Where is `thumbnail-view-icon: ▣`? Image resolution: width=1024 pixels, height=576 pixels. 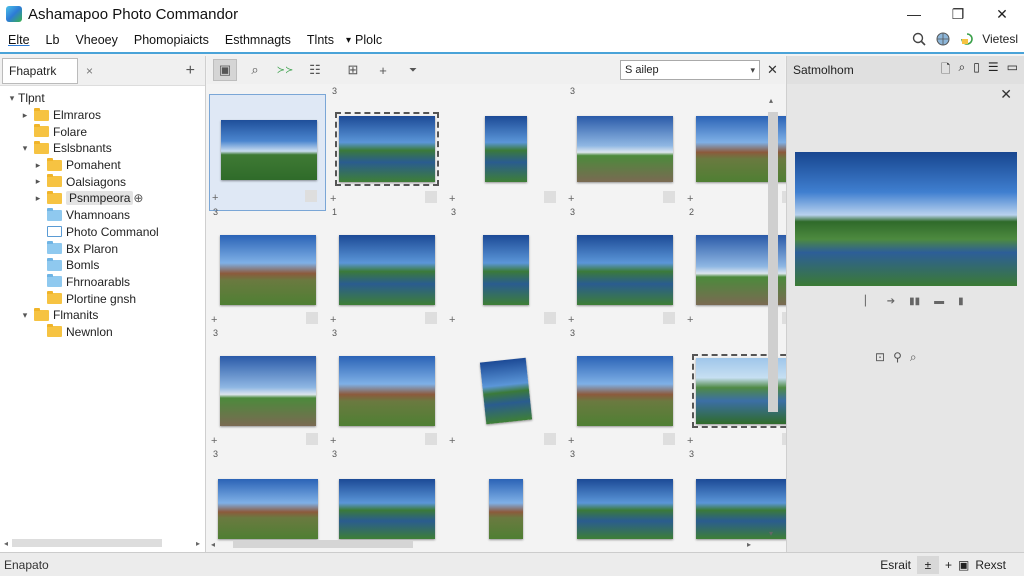 thumbnail-view-icon: ▣ is located at coordinates (225, 70).